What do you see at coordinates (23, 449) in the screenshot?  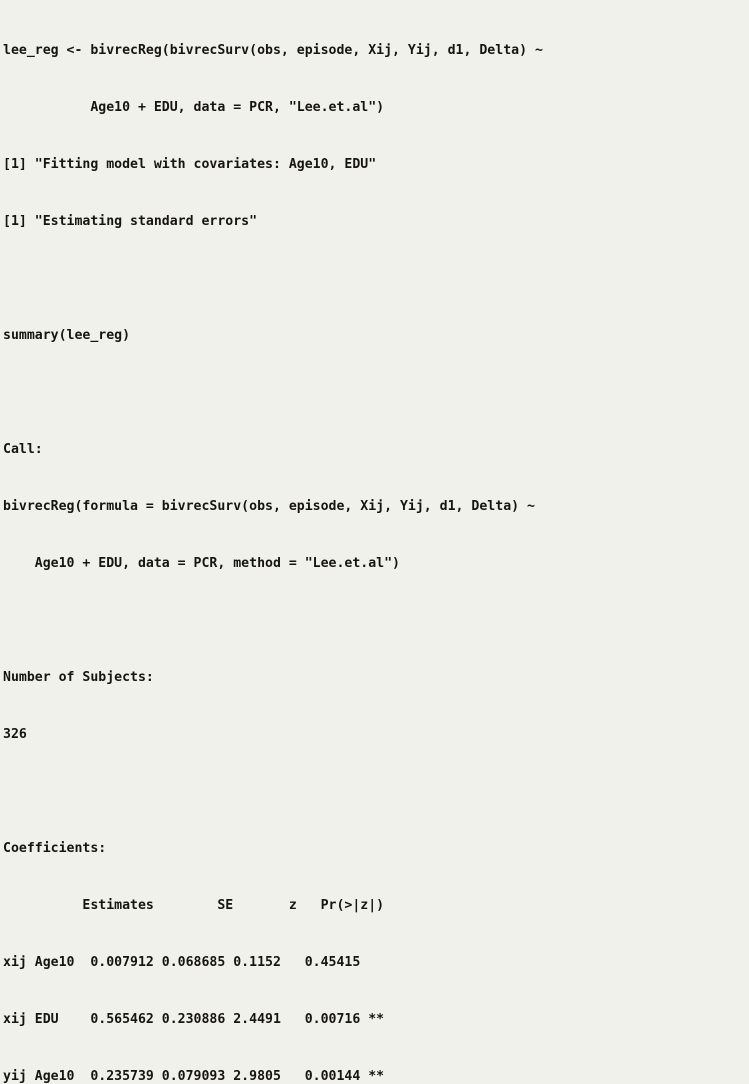 I see `console-line-call-header: Call:` at bounding box center [23, 449].